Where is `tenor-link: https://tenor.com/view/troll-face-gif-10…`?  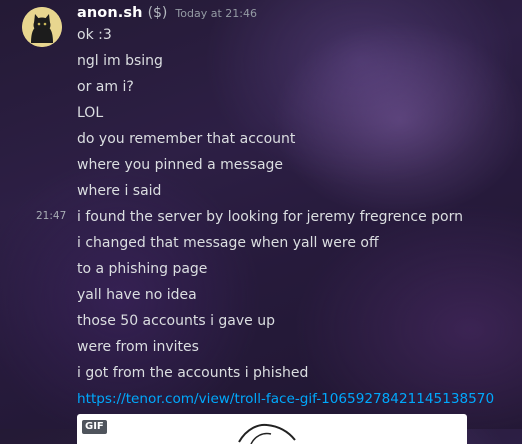
tenor-link: https://tenor.com/view/troll-face-gif-10… is located at coordinates (285, 399).